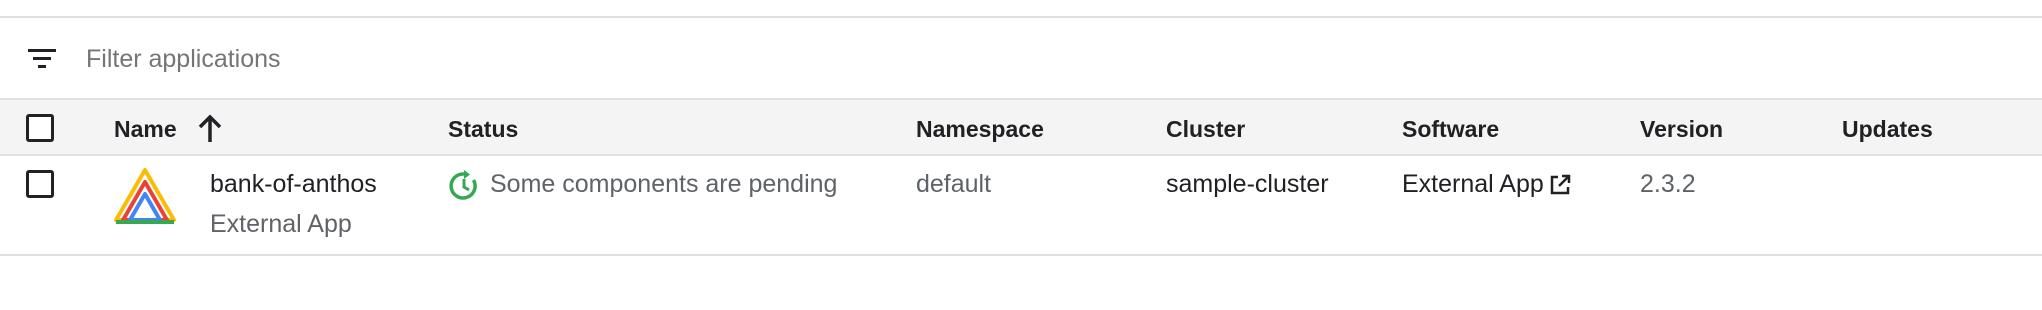 The image size is (2042, 310). What do you see at coordinates (210, 129) in the screenshot?
I see `arrow-upward-icon` at bounding box center [210, 129].